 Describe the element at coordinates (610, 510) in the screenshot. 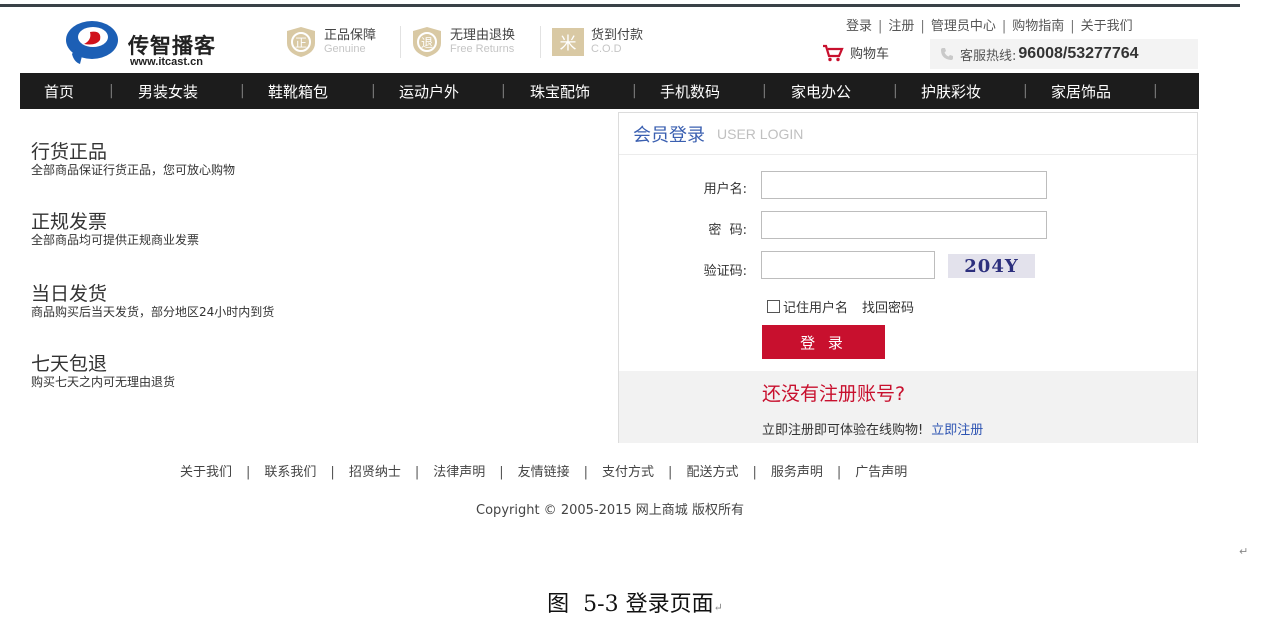

I see `copyright-text: Copyright © 2005-2015 网上商城 版权所有` at that location.